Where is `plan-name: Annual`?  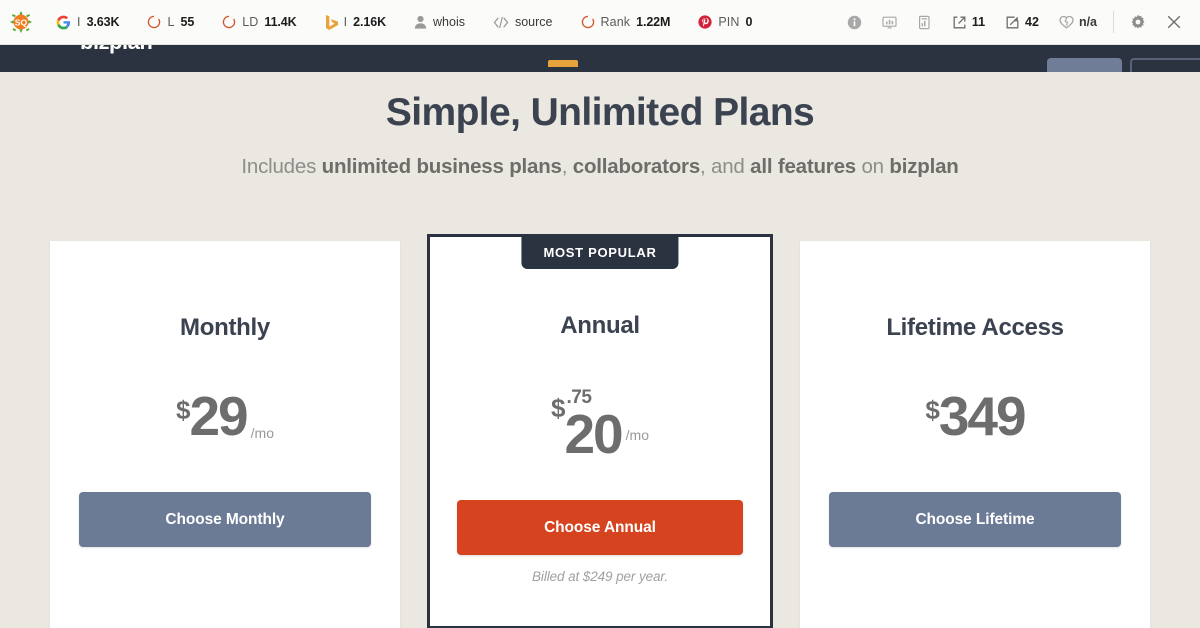
plan-name: Annual is located at coordinates (600, 325).